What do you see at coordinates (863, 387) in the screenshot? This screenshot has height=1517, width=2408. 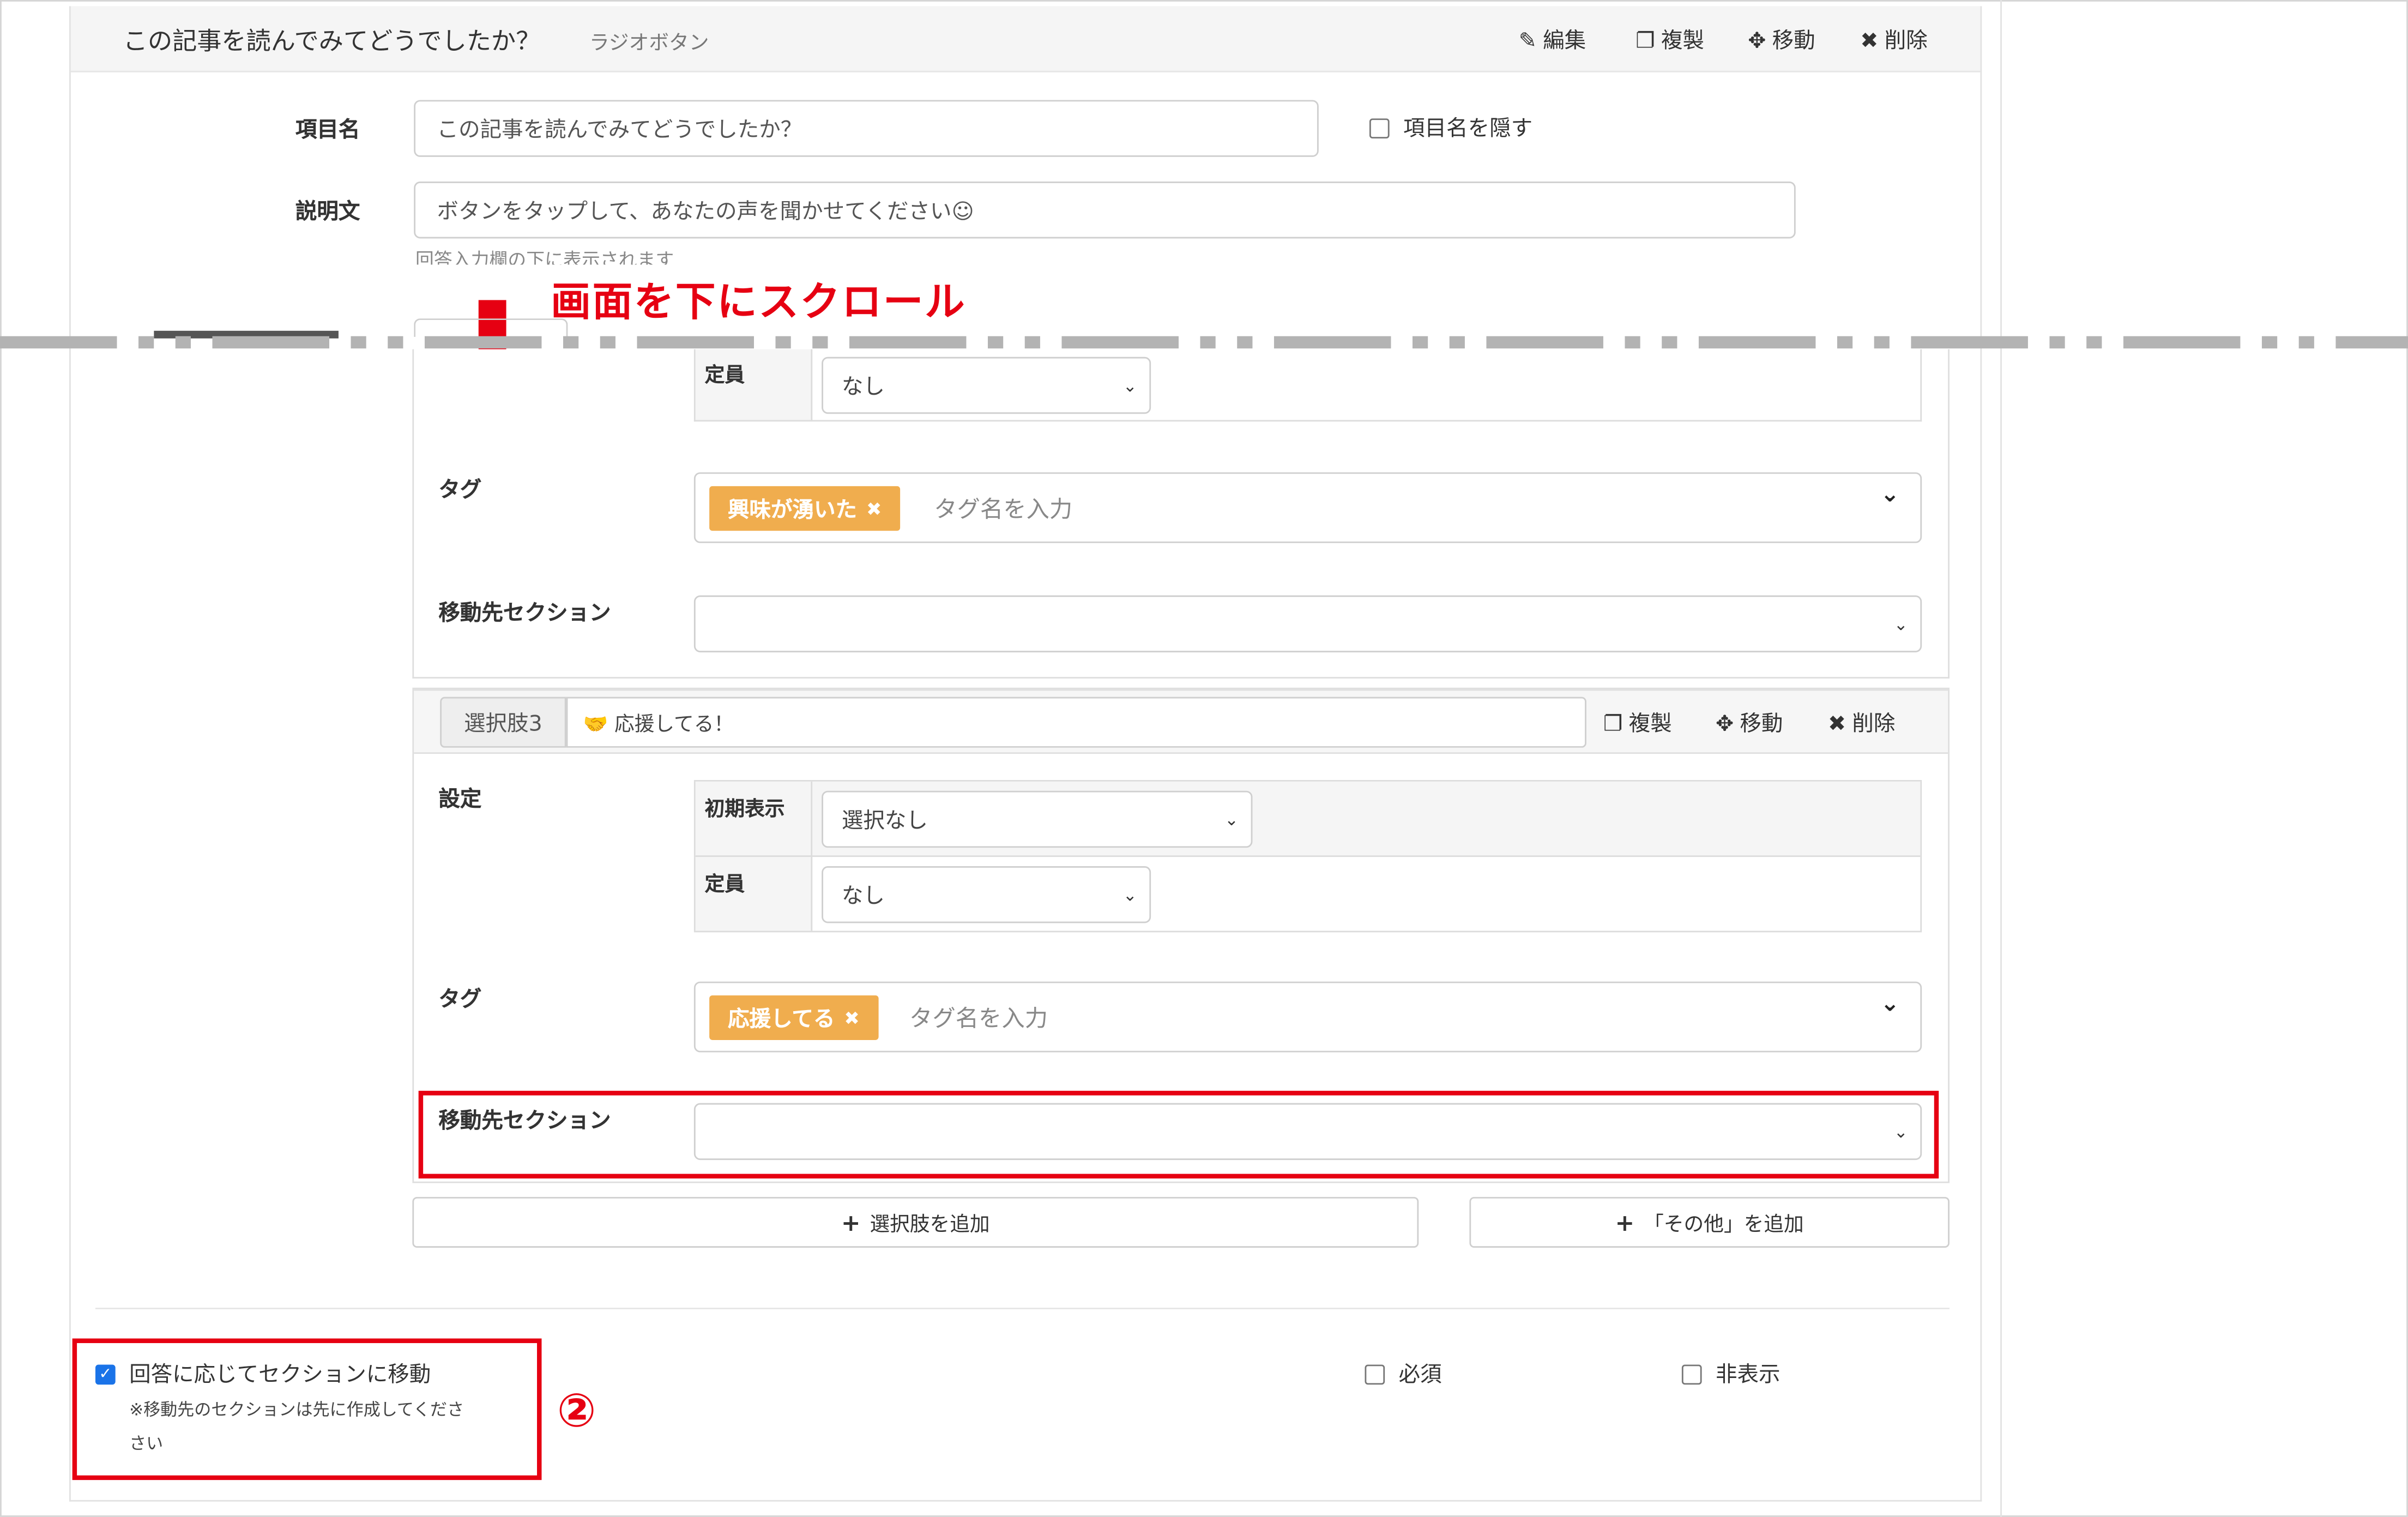 I see `choice2-capacity-value: なし` at bounding box center [863, 387].